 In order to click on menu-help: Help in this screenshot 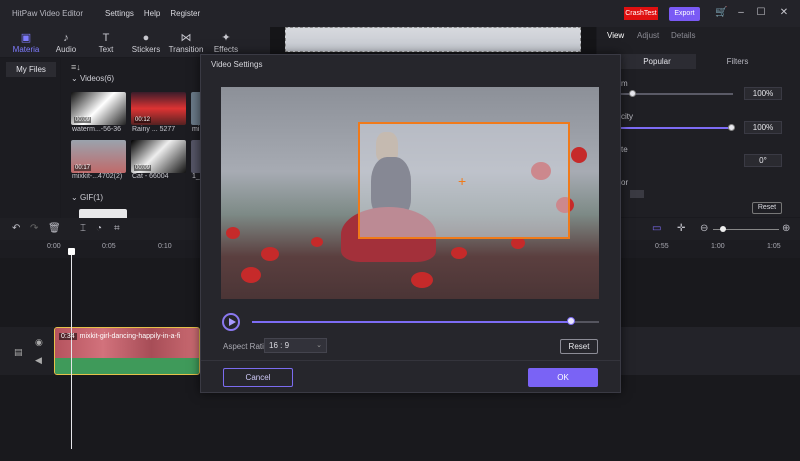, I will do `click(152, 13)`.